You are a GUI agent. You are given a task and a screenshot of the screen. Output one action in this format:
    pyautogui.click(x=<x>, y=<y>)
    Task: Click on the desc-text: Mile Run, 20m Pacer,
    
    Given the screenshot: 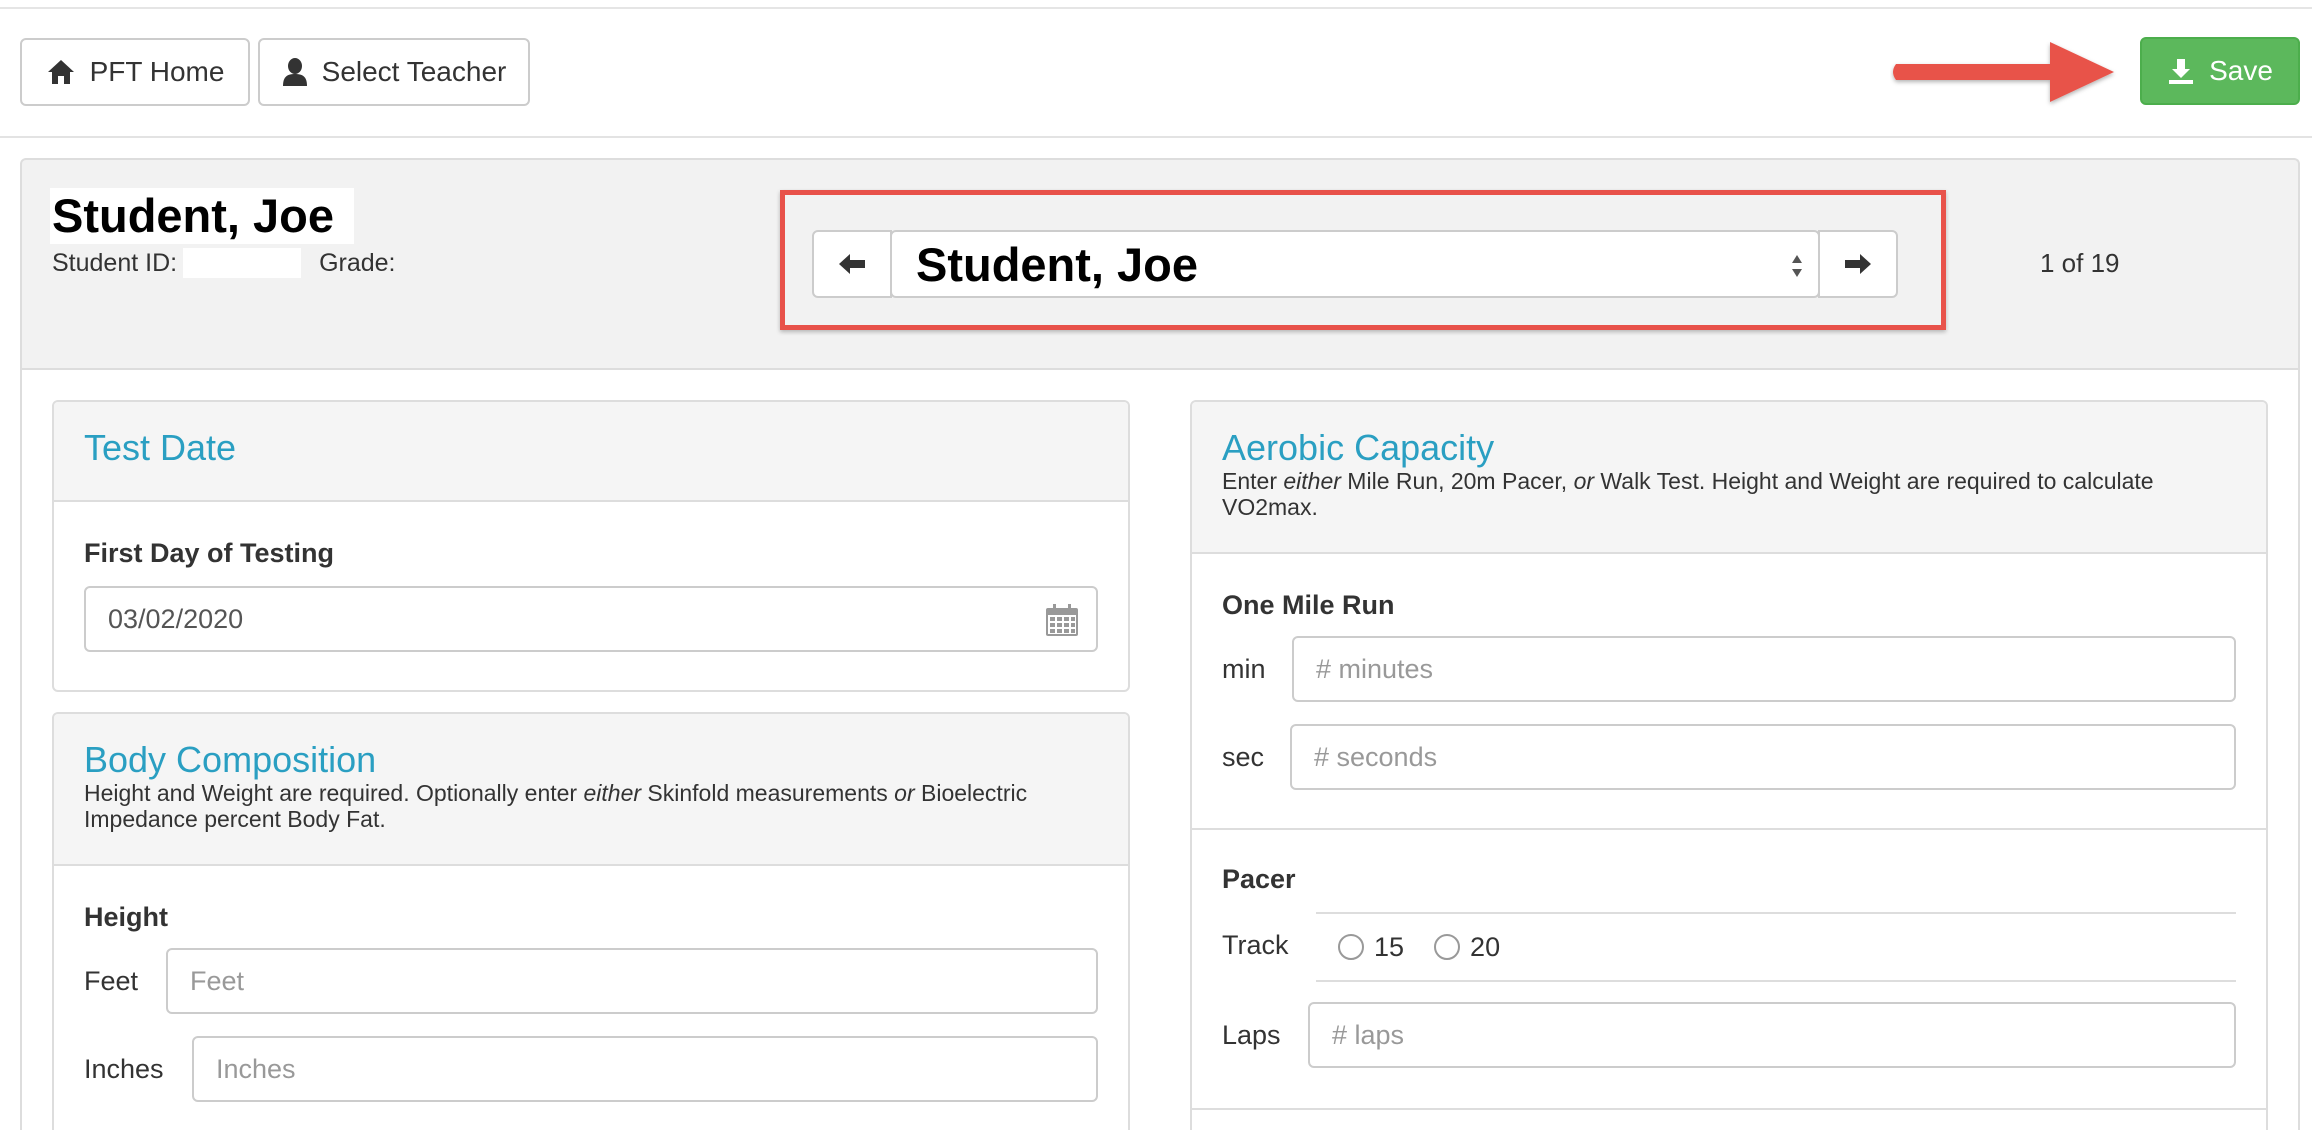 What is the action you would take?
    pyautogui.click(x=1457, y=481)
    